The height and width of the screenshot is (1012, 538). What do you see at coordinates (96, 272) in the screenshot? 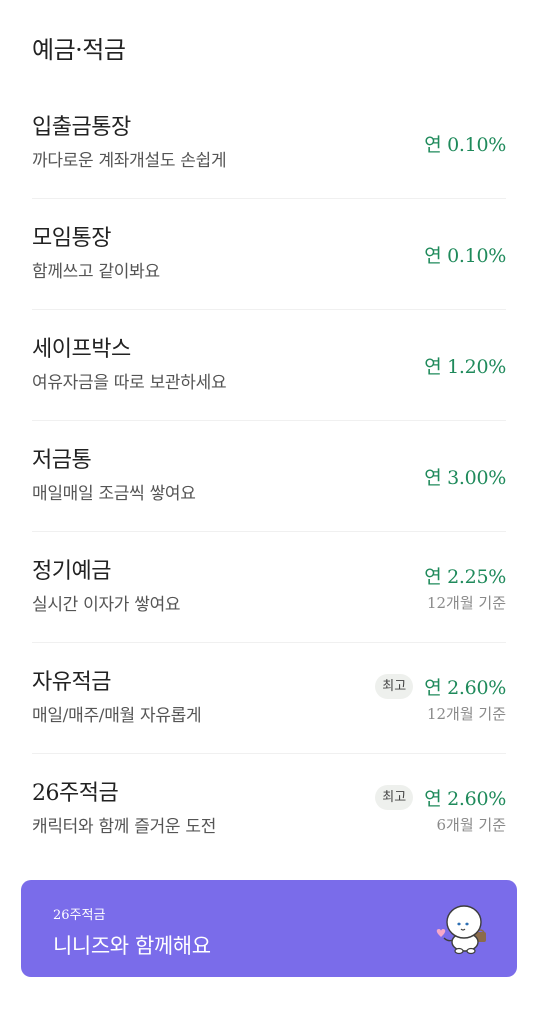
I see `product-desc: 함께쓰고 같이봐요` at bounding box center [96, 272].